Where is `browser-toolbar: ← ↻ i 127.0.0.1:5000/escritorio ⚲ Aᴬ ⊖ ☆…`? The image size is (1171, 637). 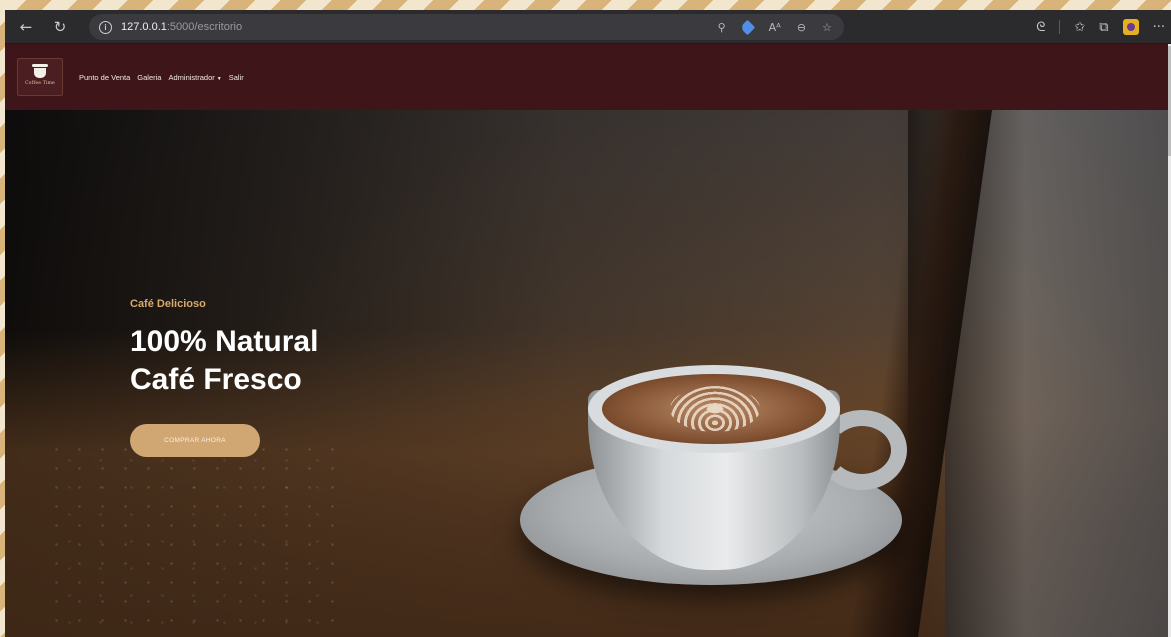
browser-toolbar: ← ↻ i 127.0.0.1:5000/escritorio ⚲ Aᴬ ⊖ ☆… is located at coordinates (588, 27).